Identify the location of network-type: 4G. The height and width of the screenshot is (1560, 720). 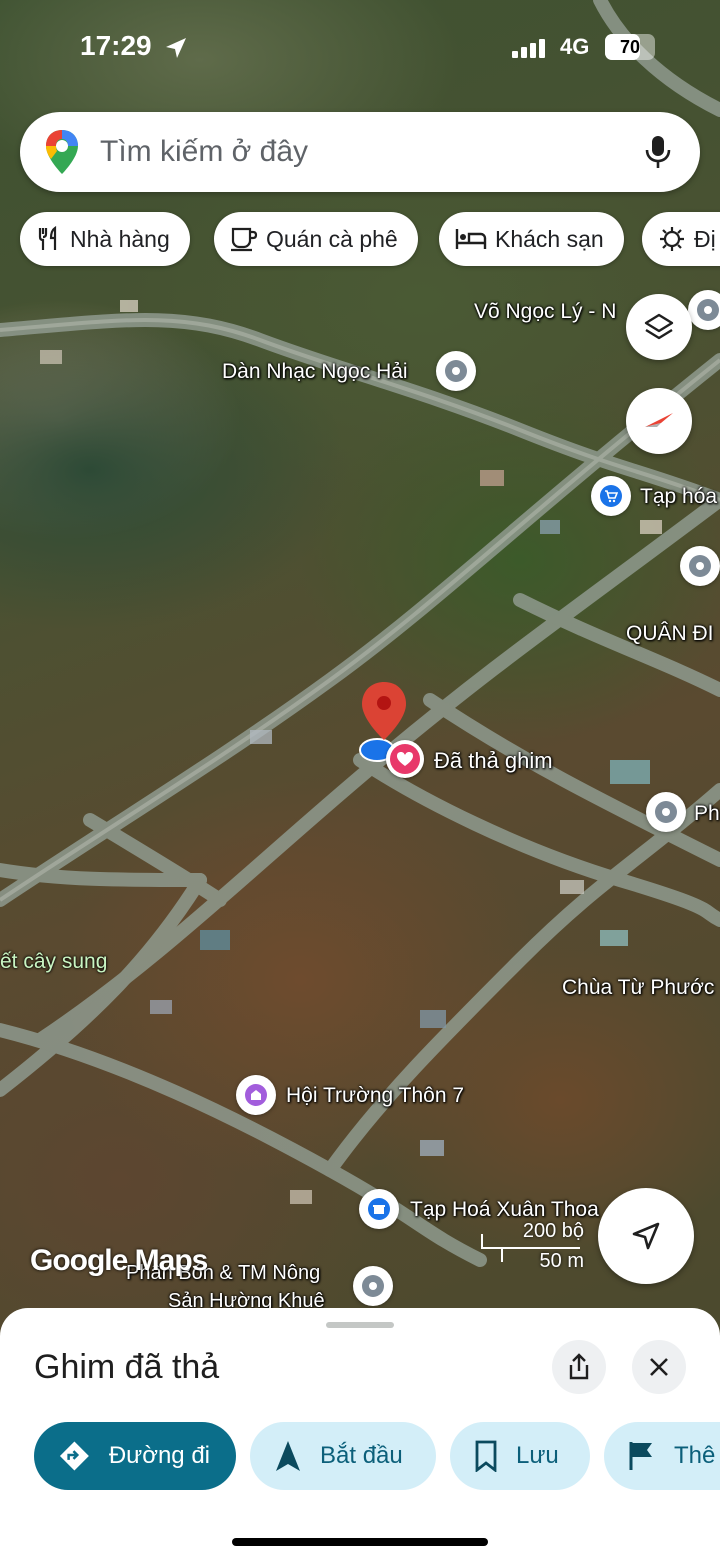
(575, 46).